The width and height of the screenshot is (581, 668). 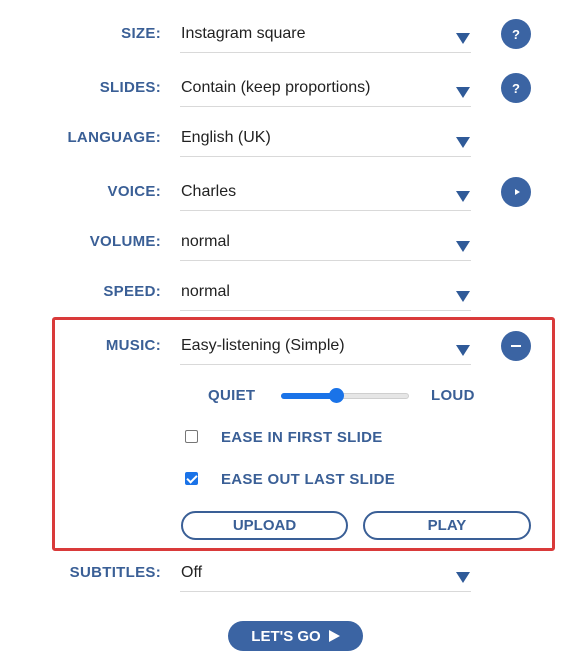 What do you see at coordinates (325, 293) in the screenshot?
I see `speed-select: normal` at bounding box center [325, 293].